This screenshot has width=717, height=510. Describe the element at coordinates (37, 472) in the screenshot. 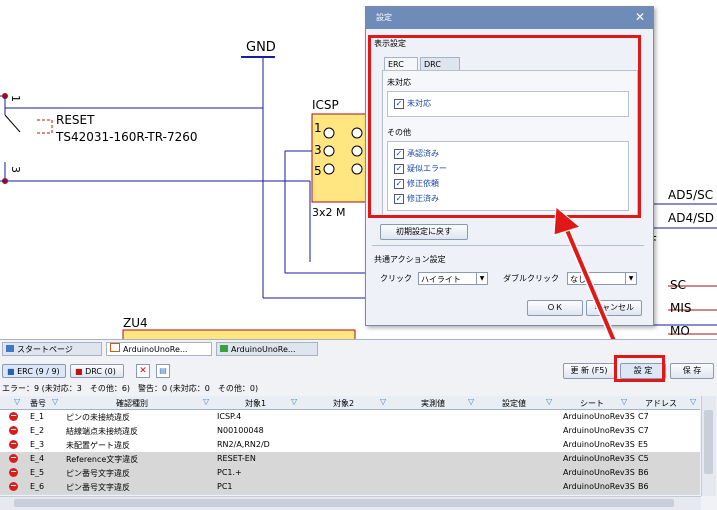

I see `cell-number: E_5` at that location.